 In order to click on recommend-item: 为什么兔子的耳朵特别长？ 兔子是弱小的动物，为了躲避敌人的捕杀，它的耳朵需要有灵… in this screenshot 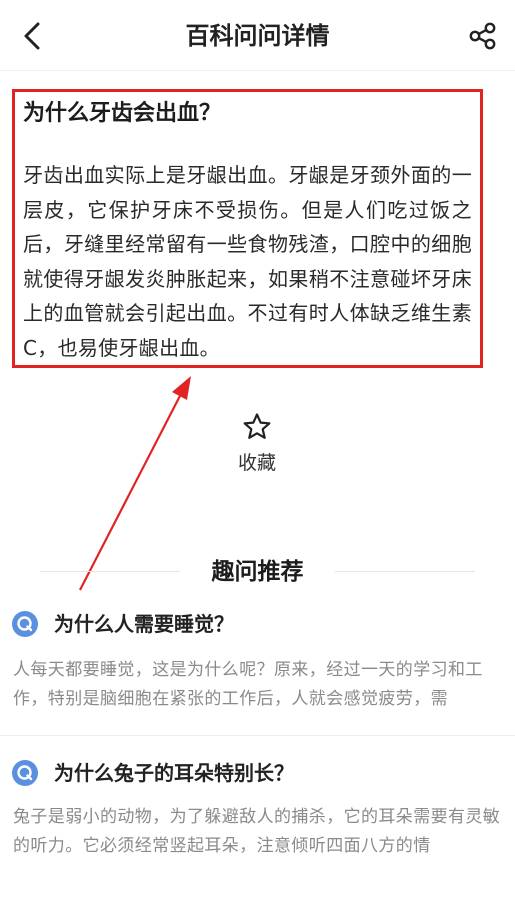, I will do `click(257, 815)`.